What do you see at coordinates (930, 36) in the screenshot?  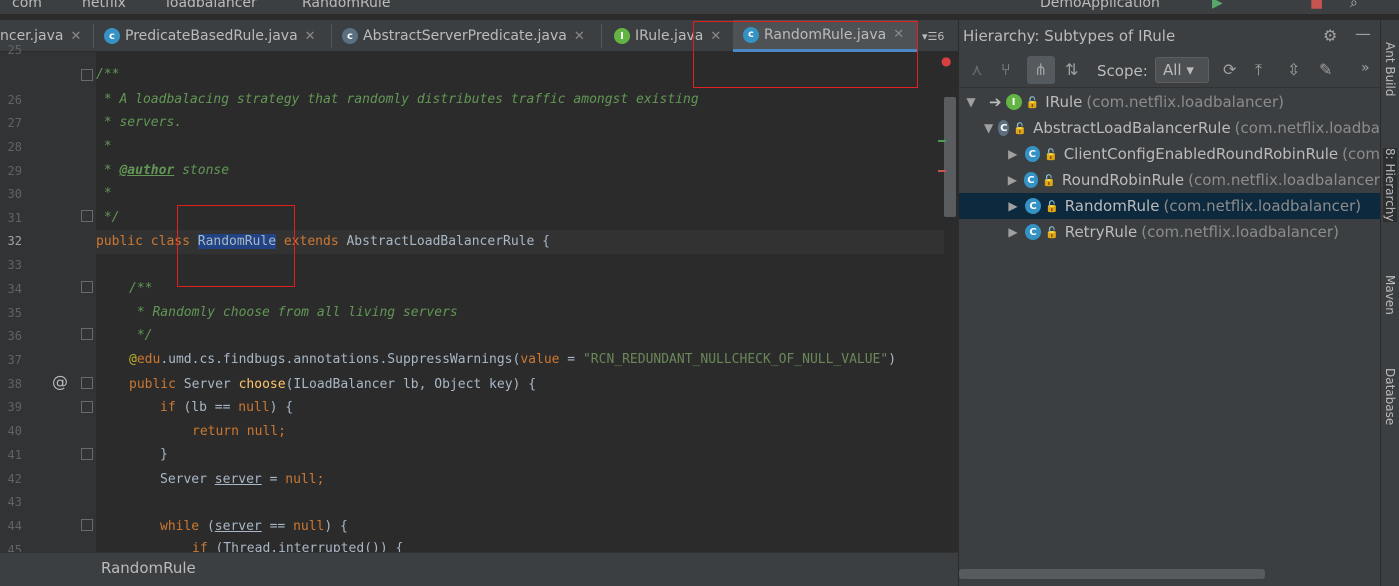 I see `list-icon: ▾☰` at bounding box center [930, 36].